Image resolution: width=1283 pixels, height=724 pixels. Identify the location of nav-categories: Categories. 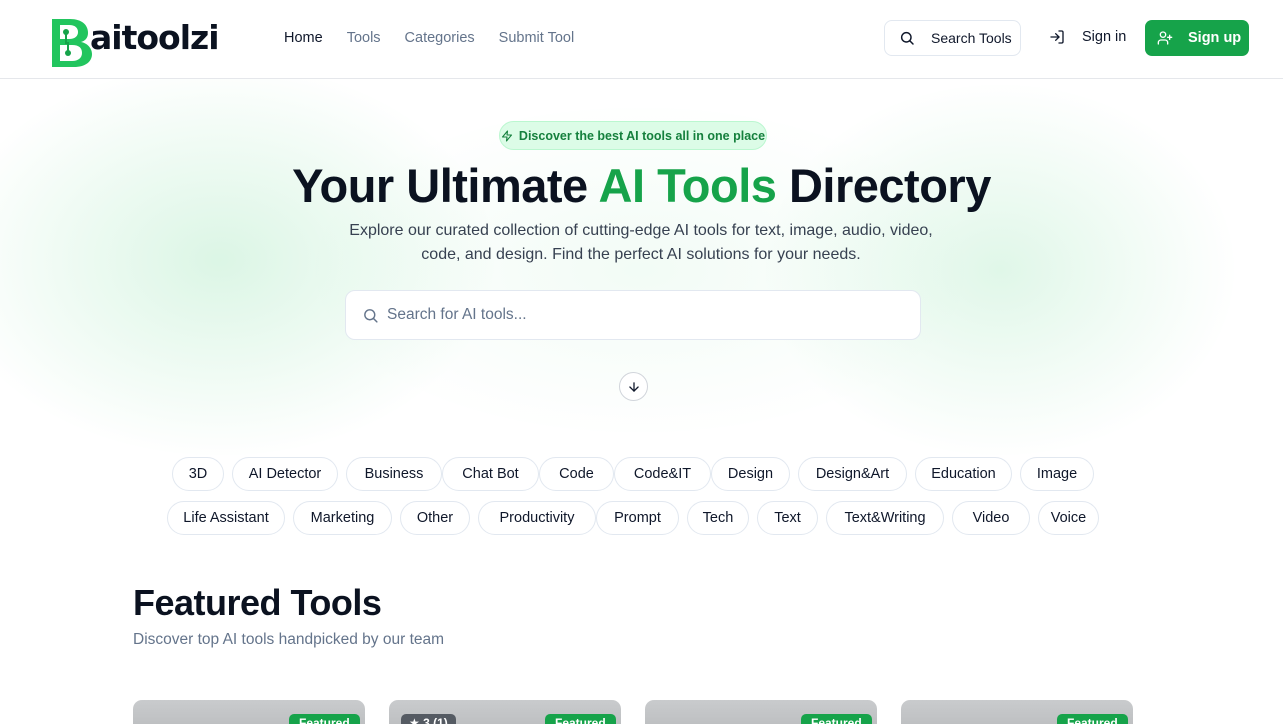
(440, 38).